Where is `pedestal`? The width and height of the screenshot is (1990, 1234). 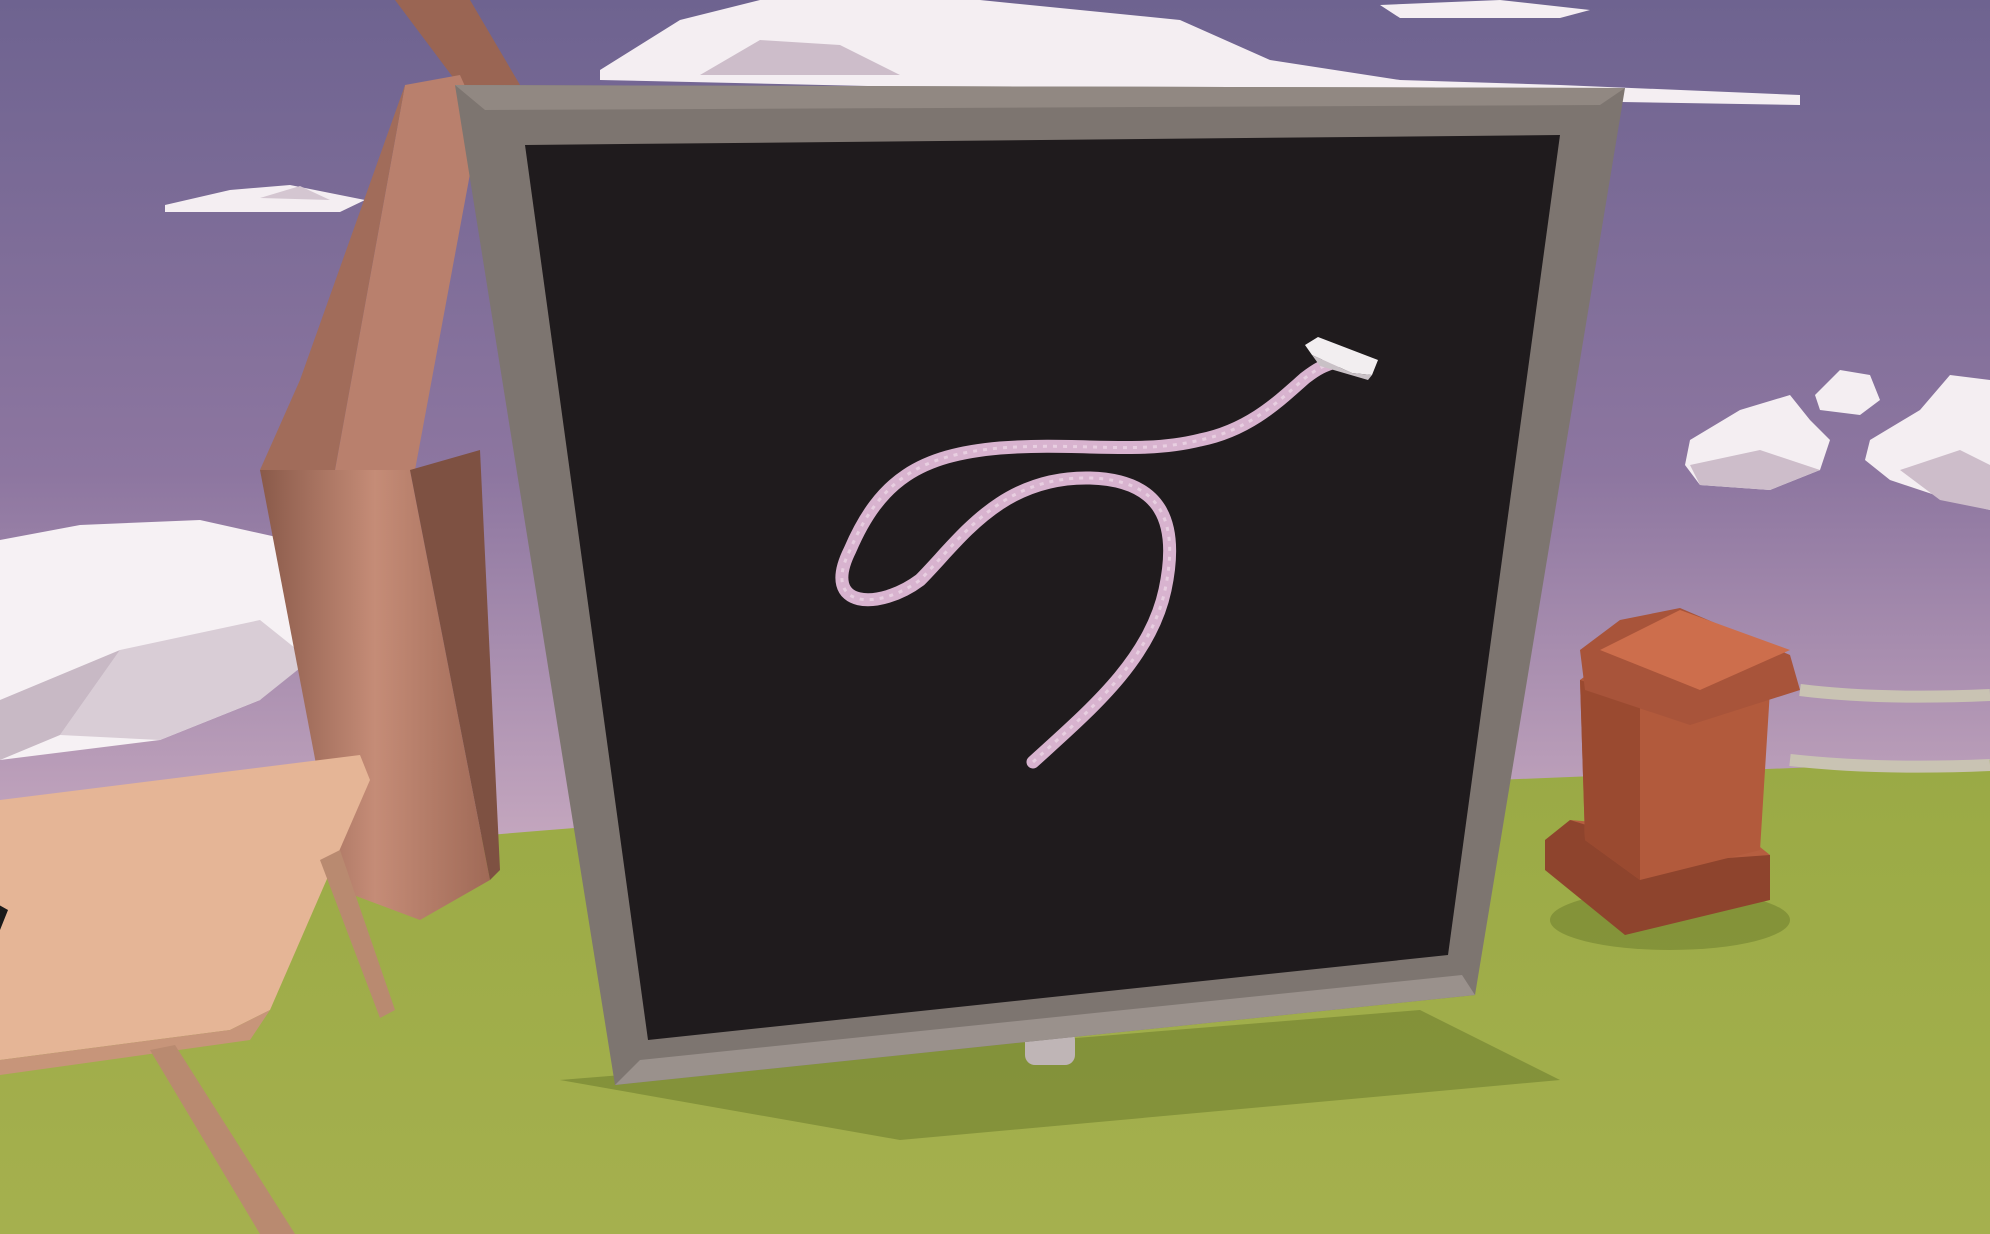
pedestal is located at coordinates (1672, 779).